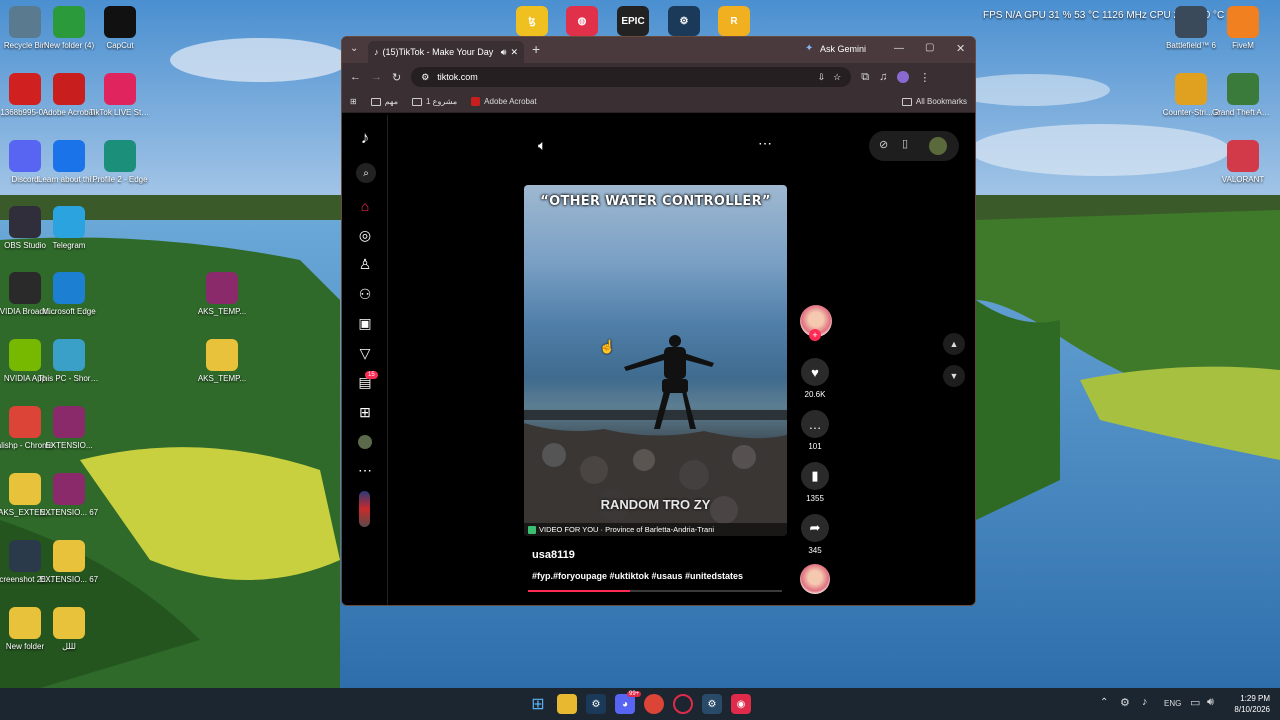 This screenshot has width=1280, height=720. Describe the element at coordinates (1249, 704) in the screenshot. I see `clock: 1:29 PM 8/10/2026` at that location.